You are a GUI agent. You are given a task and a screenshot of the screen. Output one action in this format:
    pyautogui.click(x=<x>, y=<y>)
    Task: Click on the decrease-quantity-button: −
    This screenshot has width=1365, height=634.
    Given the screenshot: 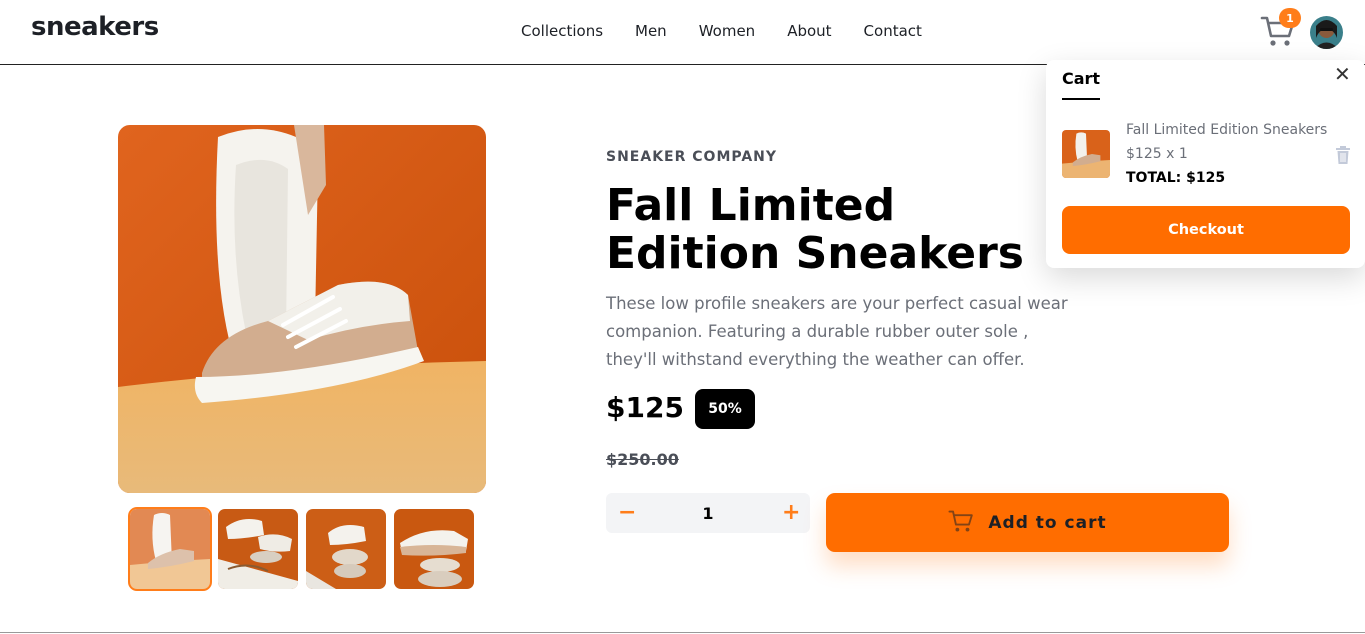 What is the action you would take?
    pyautogui.click(x=627, y=513)
    